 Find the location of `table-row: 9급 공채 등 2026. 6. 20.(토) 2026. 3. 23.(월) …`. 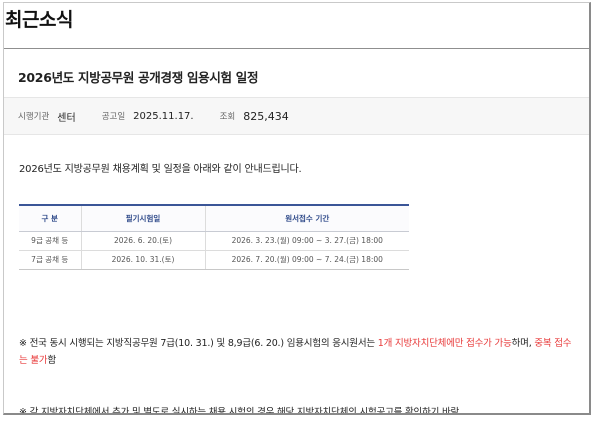

table-row: 9급 공채 등 2026. 6. 20.(토) 2026. 3. 23.(월) … is located at coordinates (214, 241).